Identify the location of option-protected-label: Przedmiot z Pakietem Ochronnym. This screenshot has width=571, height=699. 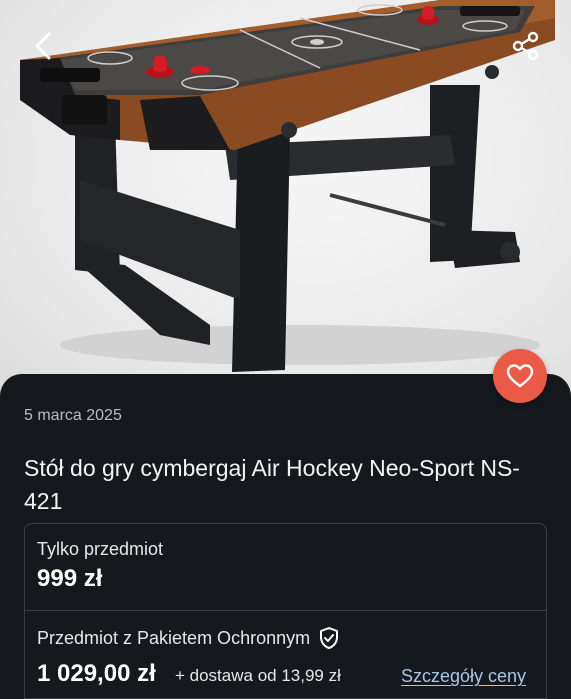
(174, 637).